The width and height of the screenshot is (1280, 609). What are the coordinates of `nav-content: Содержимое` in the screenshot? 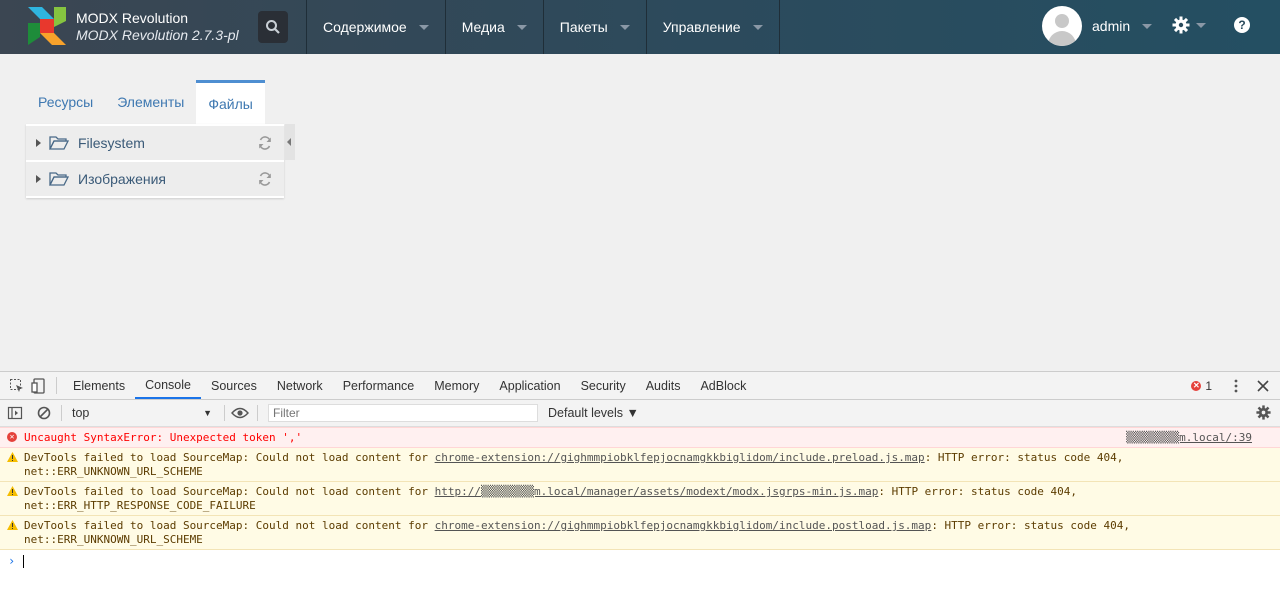 It's located at (375, 27).